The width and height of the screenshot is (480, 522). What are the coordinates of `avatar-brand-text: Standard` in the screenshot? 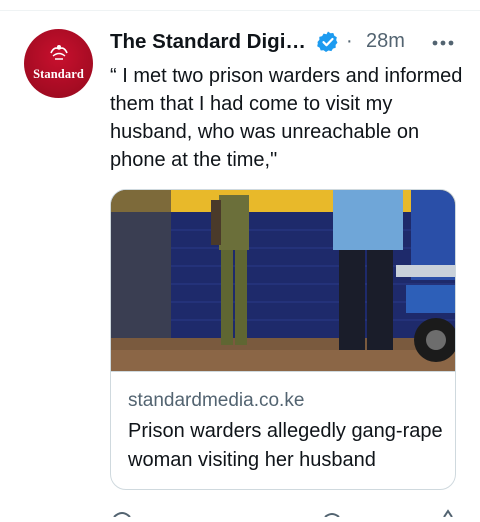 It's located at (58, 74).